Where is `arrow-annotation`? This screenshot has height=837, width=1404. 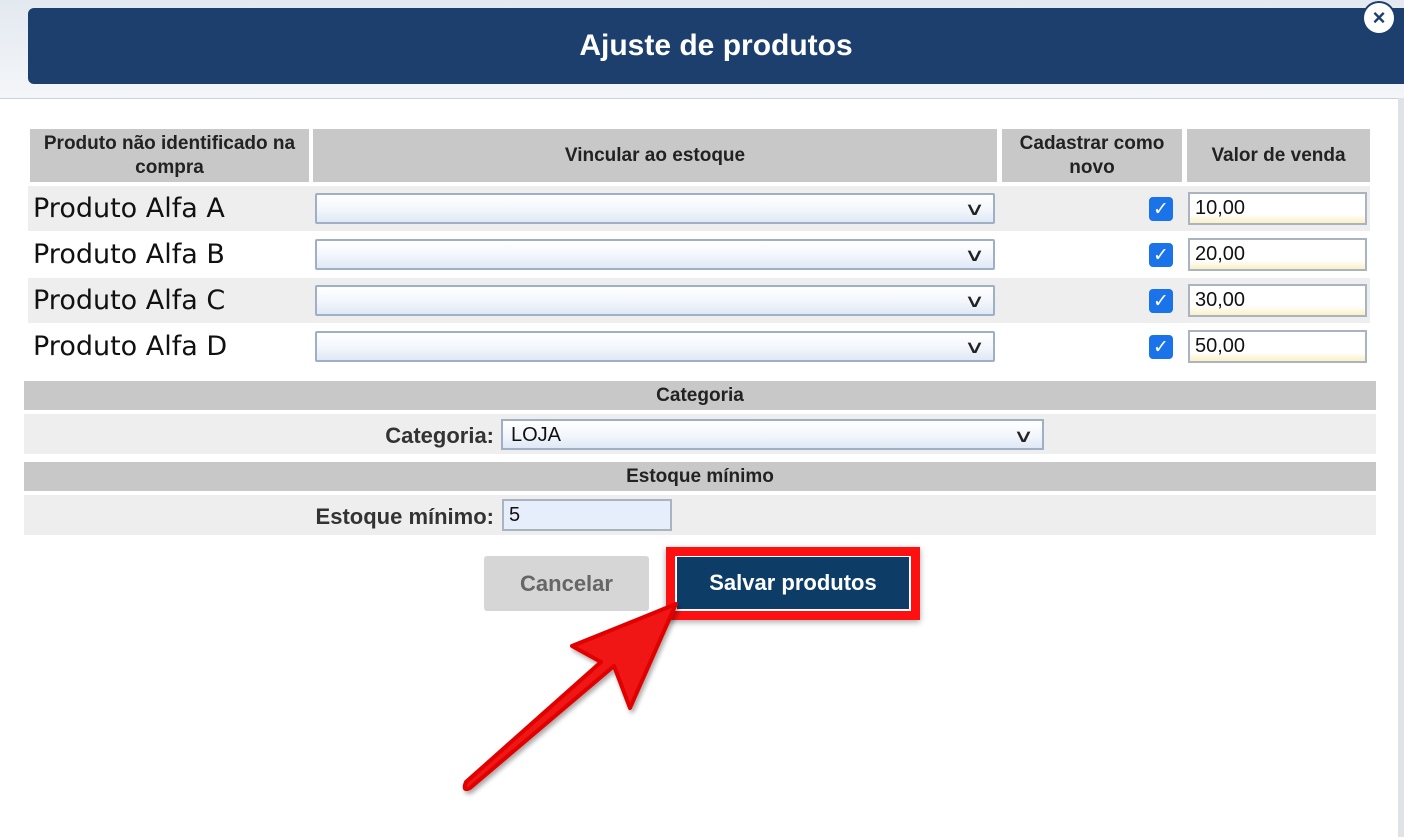
arrow-annotation is located at coordinates (570, 697).